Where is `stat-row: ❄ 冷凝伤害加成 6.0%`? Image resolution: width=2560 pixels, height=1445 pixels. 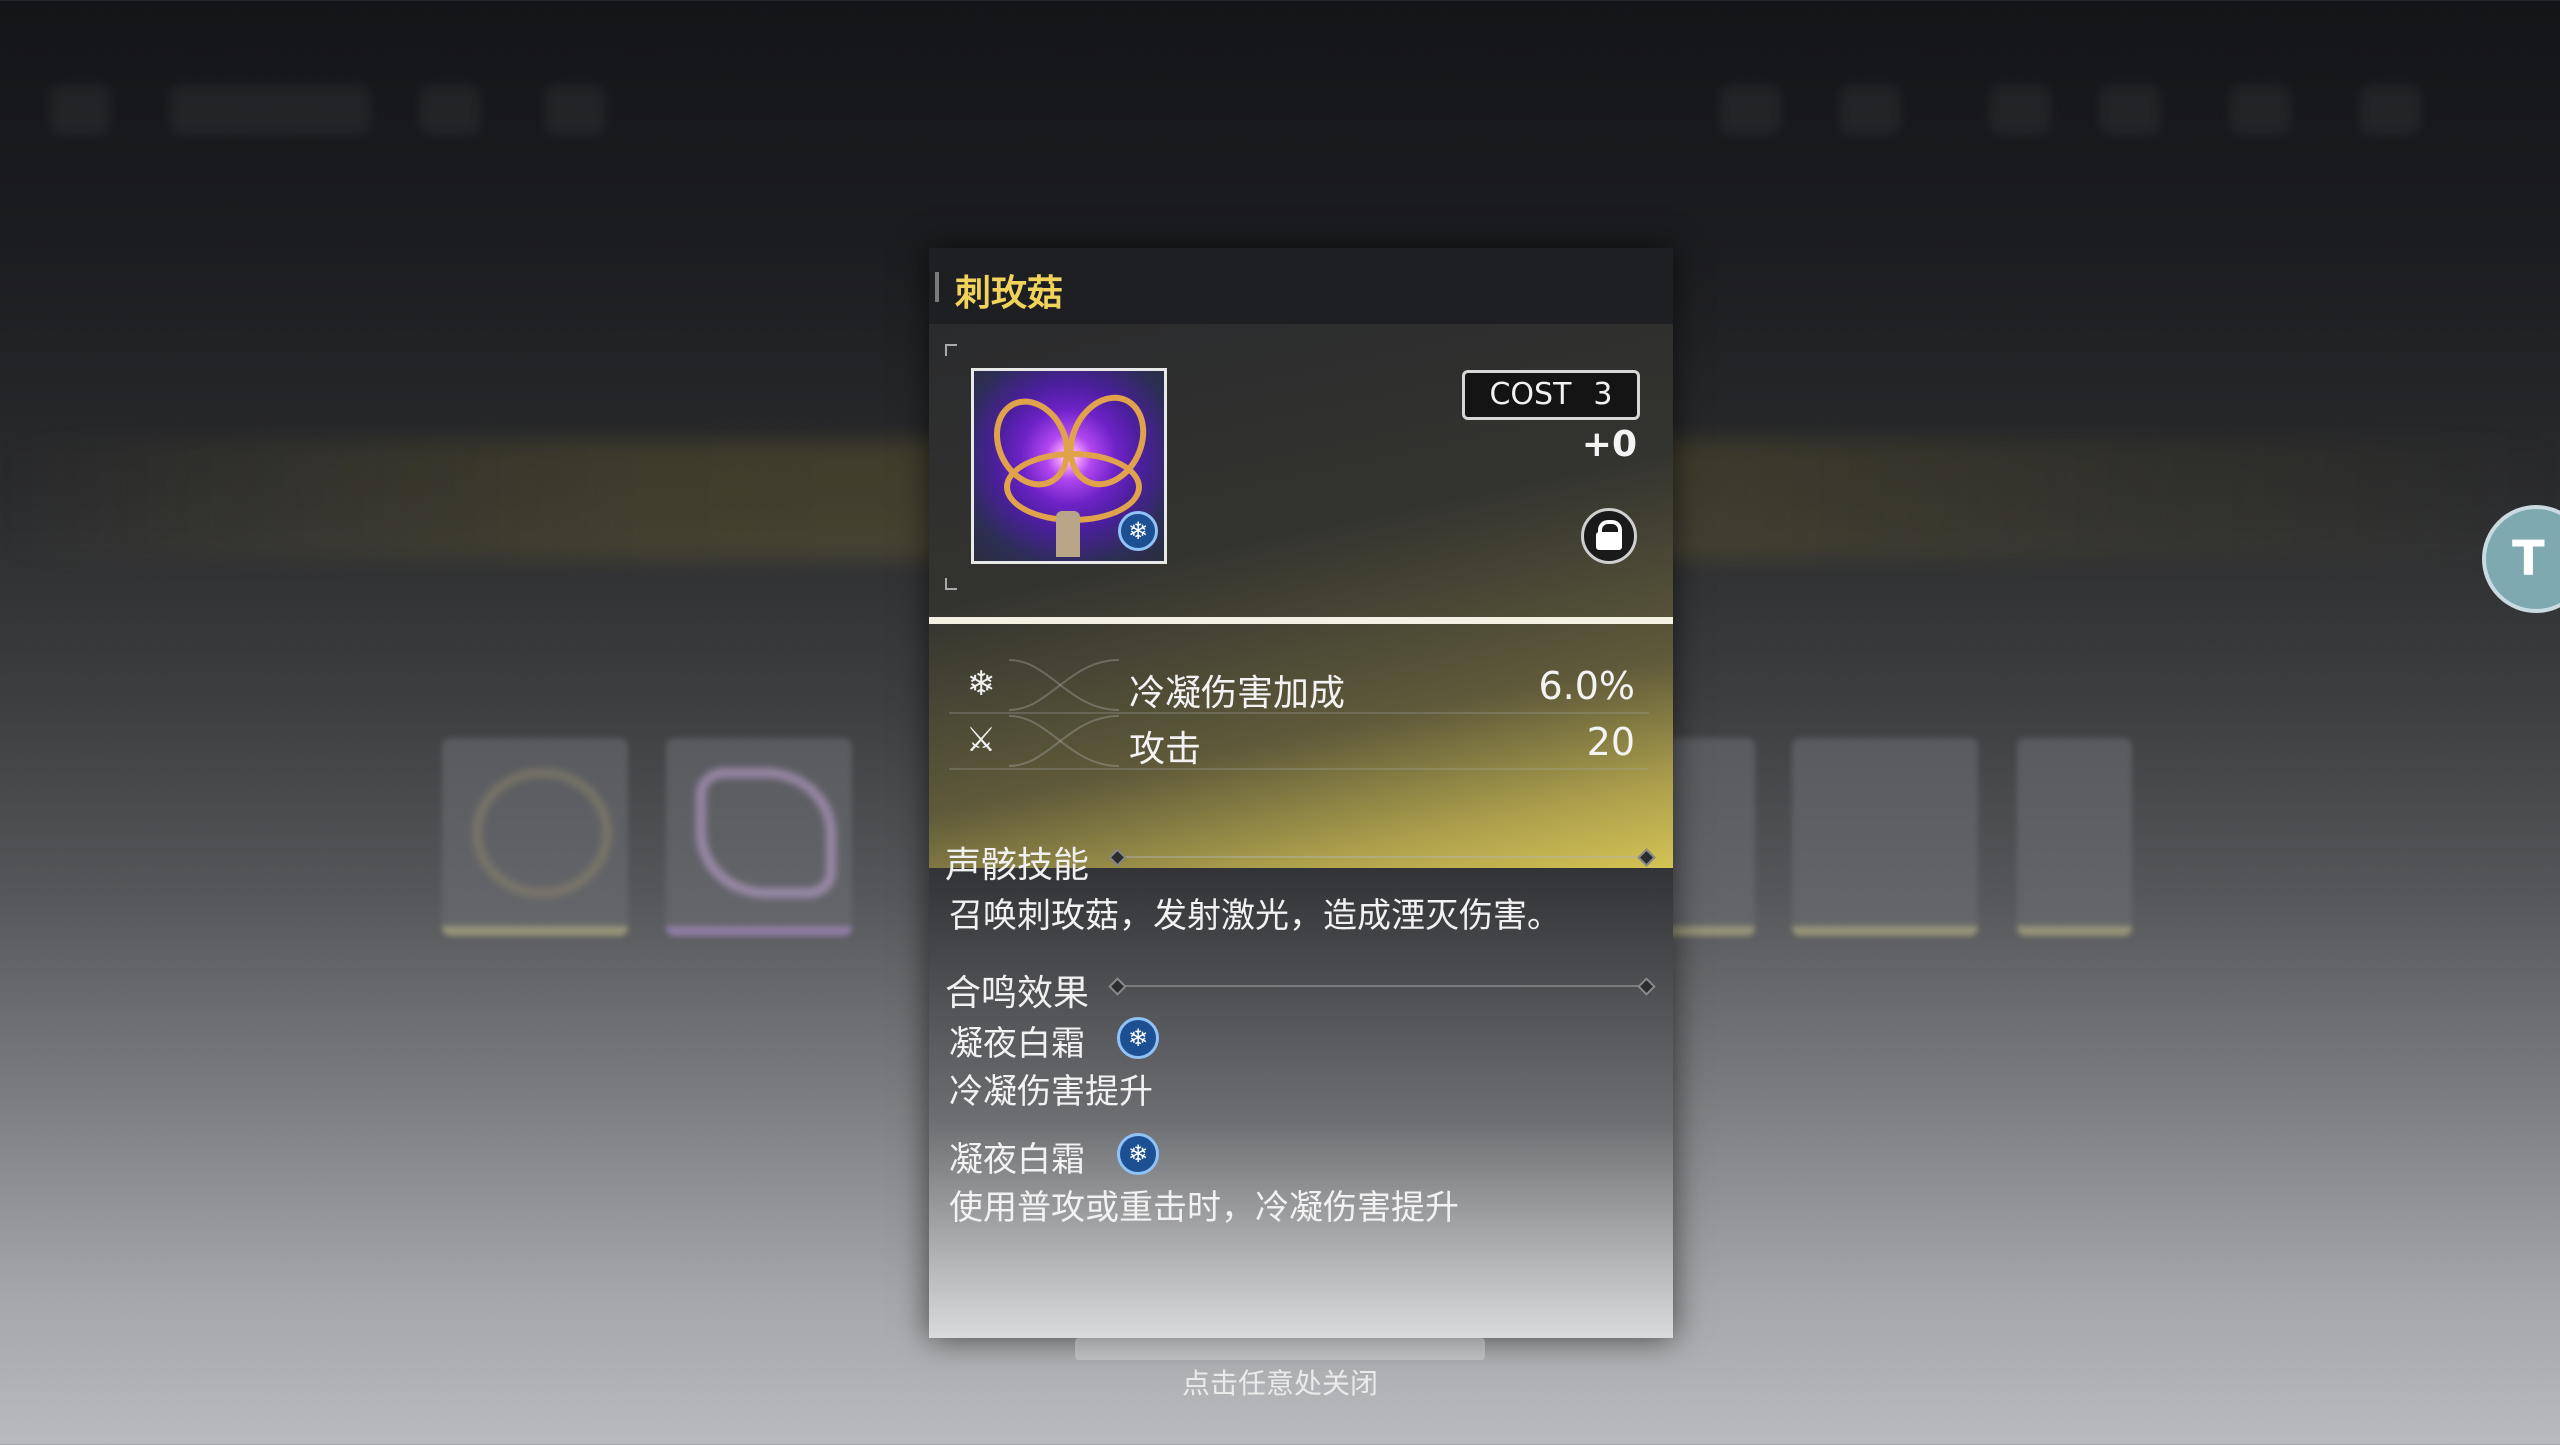
stat-row: ❄ 冷凝伤害加成 6.0% is located at coordinates (1299, 686).